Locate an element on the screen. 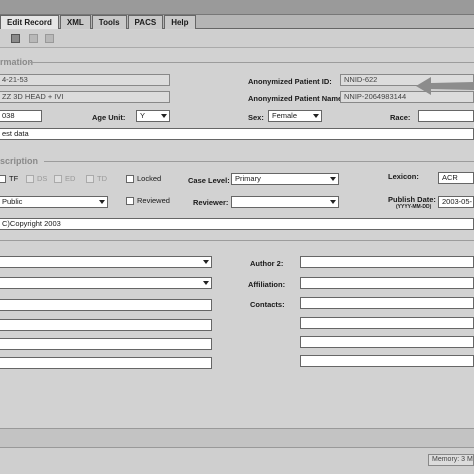  race-label: Race: is located at coordinates (400, 117).